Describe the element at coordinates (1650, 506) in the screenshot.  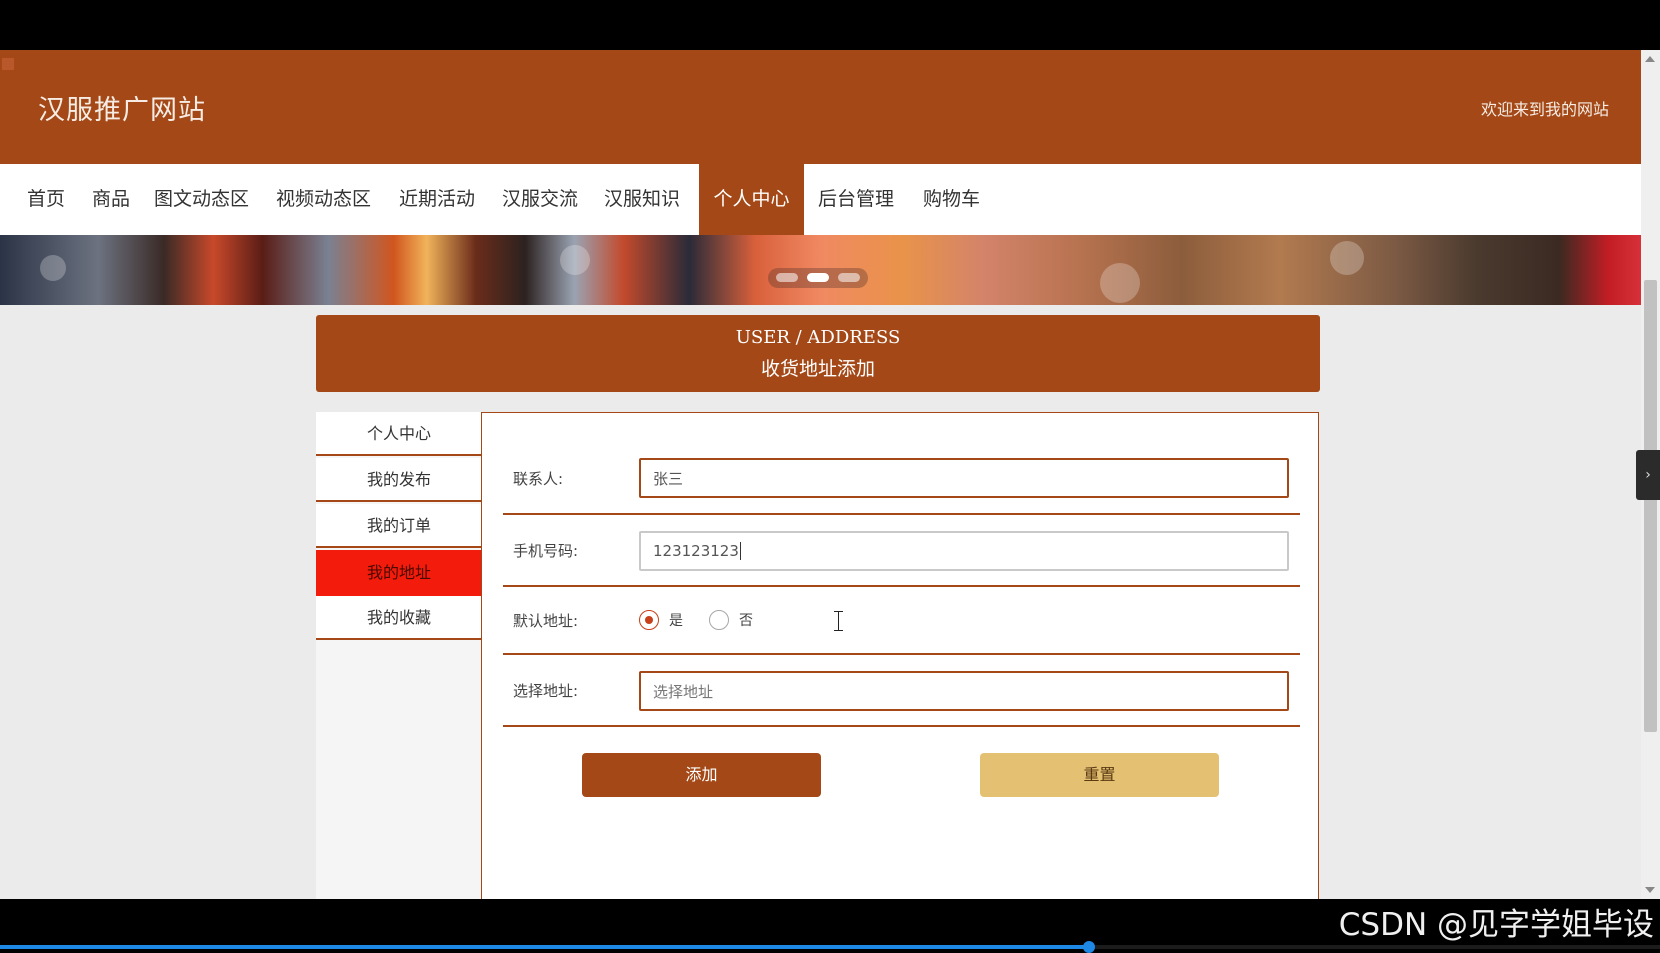
I see `scrollbar-thumb` at that location.